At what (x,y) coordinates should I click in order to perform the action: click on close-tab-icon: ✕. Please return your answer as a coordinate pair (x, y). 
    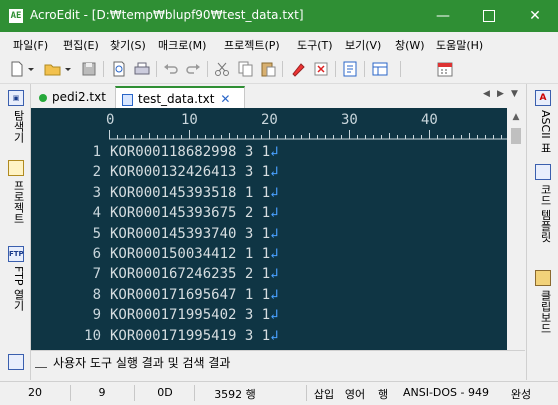
    Looking at the image, I should click on (225, 99).